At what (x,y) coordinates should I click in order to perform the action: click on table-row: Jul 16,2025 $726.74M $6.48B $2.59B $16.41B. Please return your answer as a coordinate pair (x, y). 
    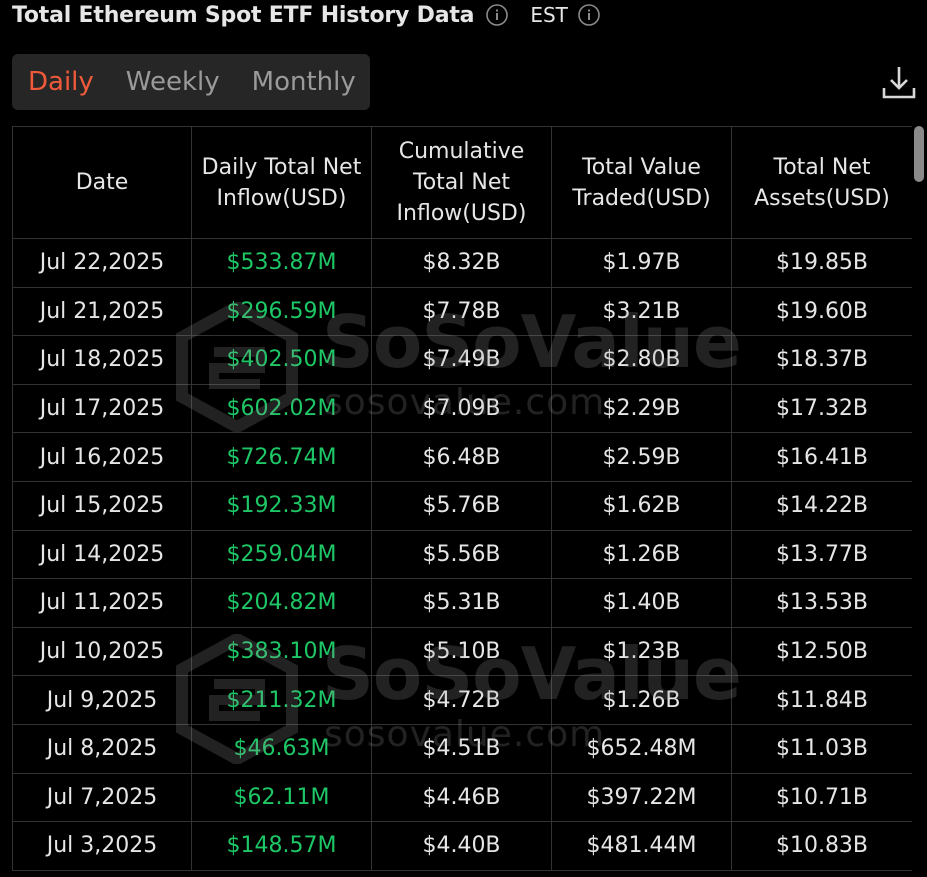
    Looking at the image, I should click on (462, 457).